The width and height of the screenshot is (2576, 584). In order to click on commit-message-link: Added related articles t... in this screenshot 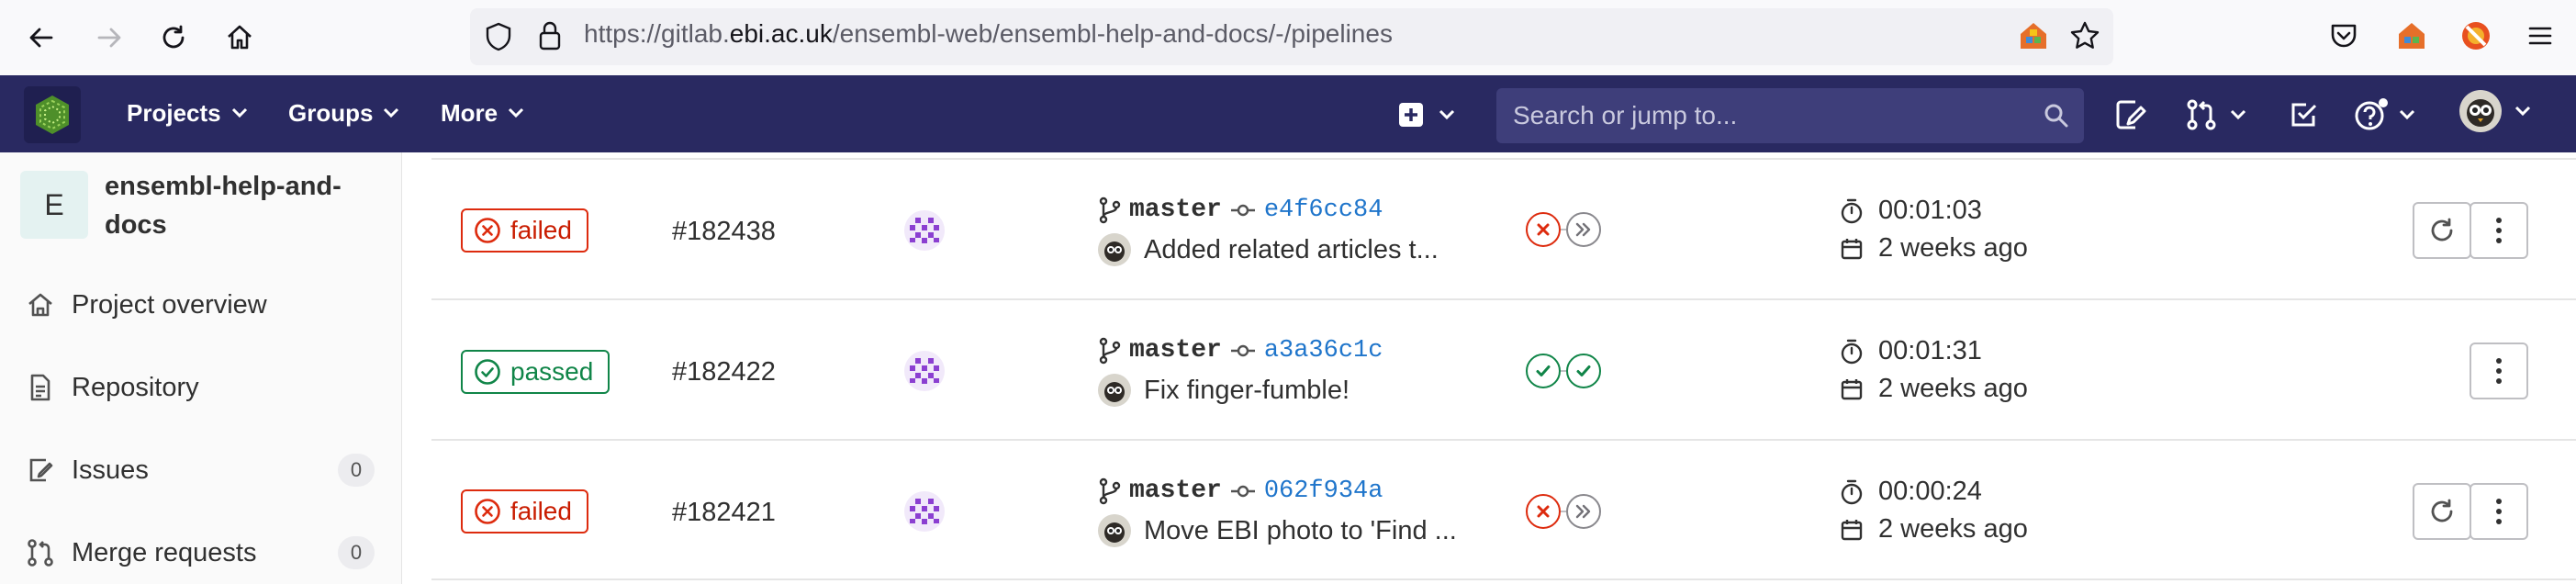, I will do `click(1291, 250)`.